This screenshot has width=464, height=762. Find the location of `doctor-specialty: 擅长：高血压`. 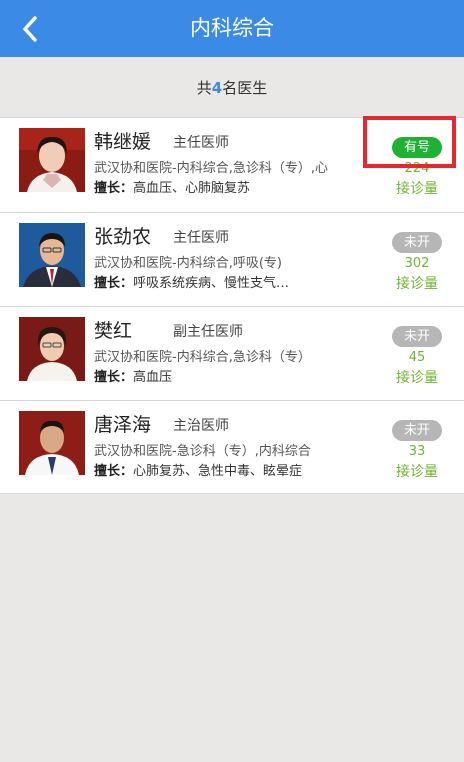

doctor-specialty: 擅长：高血压 is located at coordinates (231, 375).